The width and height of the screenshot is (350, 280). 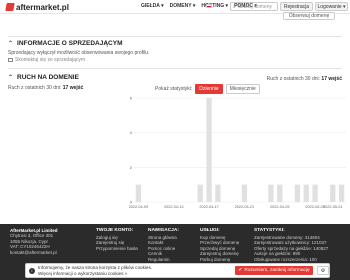 I want to click on seller-section-title: ⌃ INFORMACJE O SPRZEDAJĄCYM, so click(x=65, y=43).